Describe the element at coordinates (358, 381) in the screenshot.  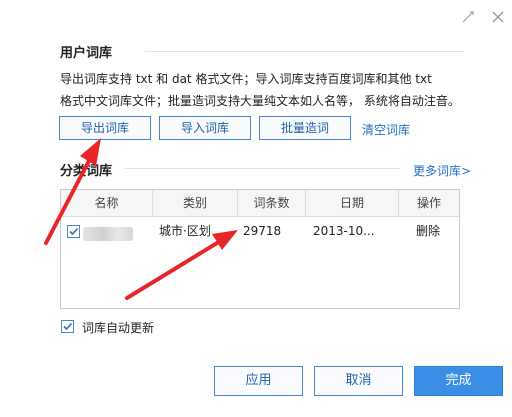
I see `cancel-button: 取消` at that location.